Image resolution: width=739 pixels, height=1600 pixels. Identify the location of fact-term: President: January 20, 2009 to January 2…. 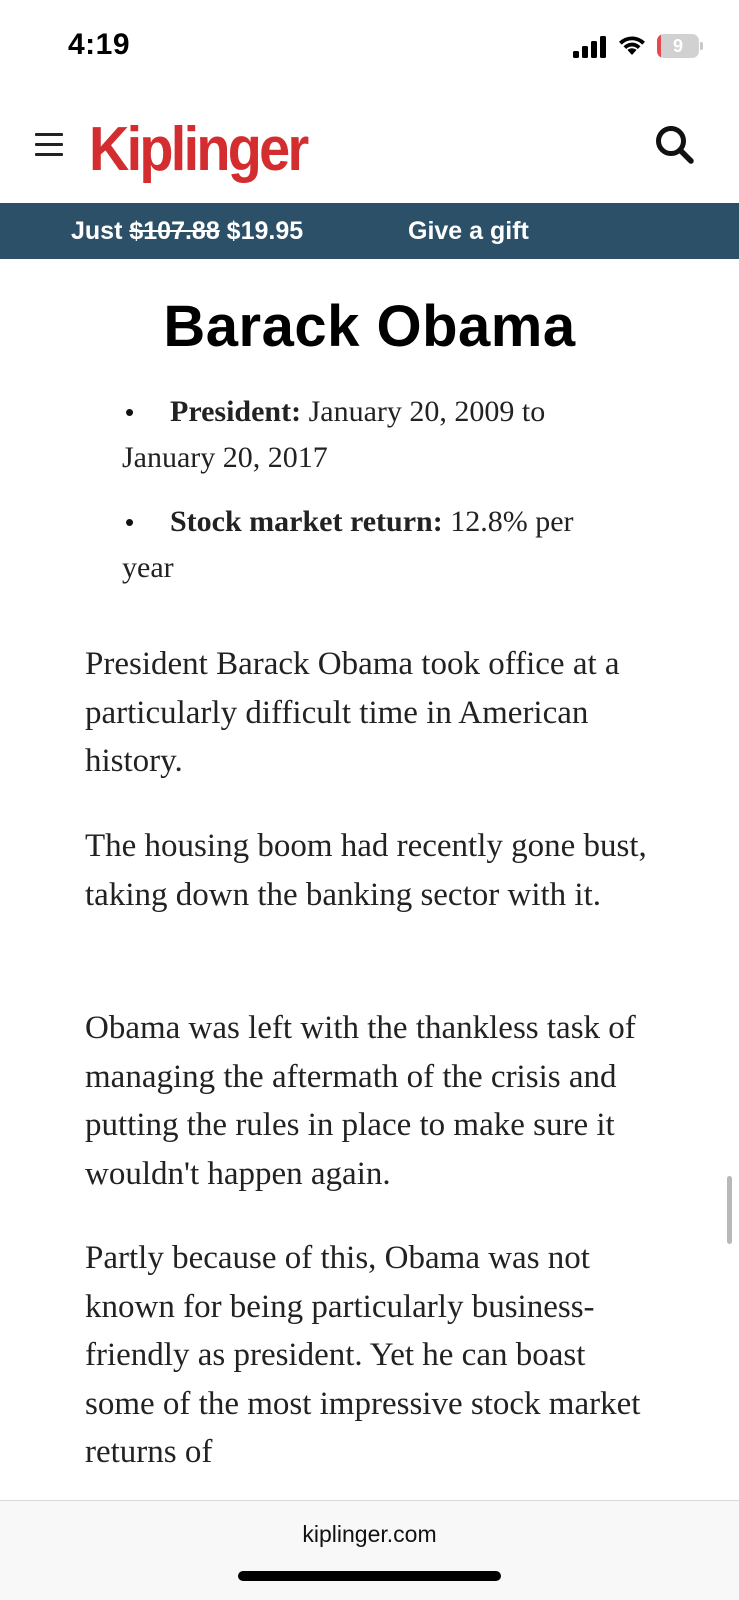
(367, 435).